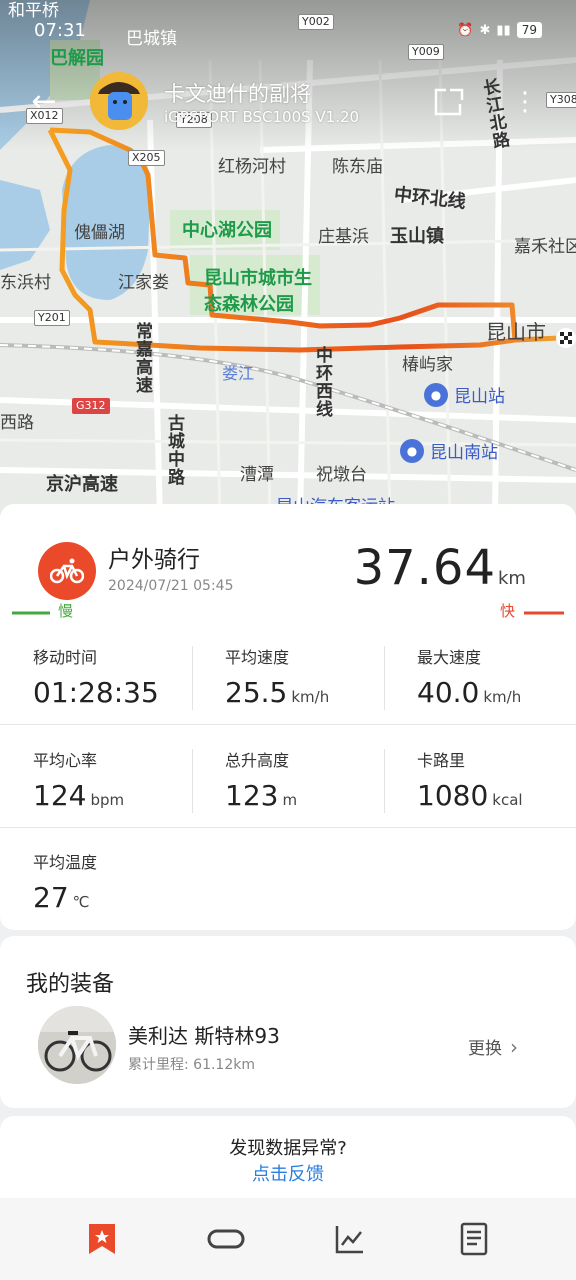 Image resolution: width=576 pixels, height=1280 pixels. What do you see at coordinates (79, 795) in the screenshot?
I see `stat-value: 124 bpm` at bounding box center [79, 795].